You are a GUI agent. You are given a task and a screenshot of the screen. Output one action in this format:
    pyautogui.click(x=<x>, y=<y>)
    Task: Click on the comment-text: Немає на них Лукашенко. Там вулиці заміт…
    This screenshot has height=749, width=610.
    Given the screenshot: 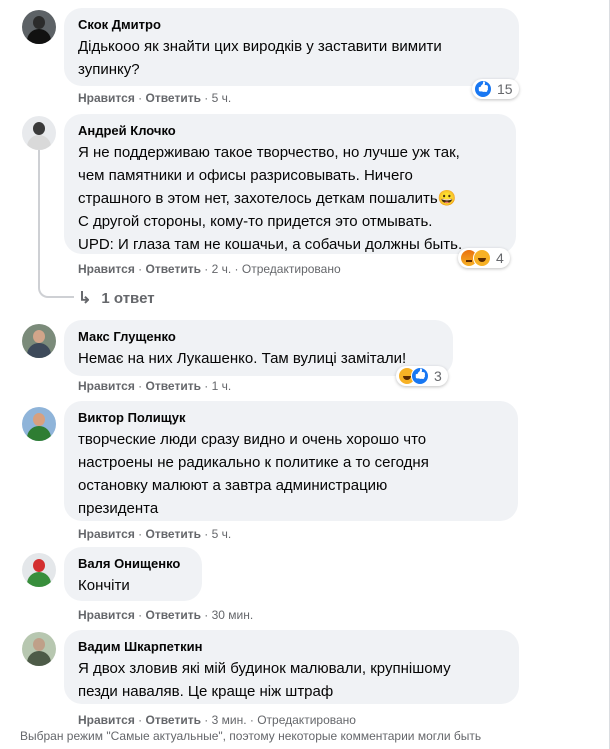 What is the action you would take?
    pyautogui.click(x=242, y=358)
    